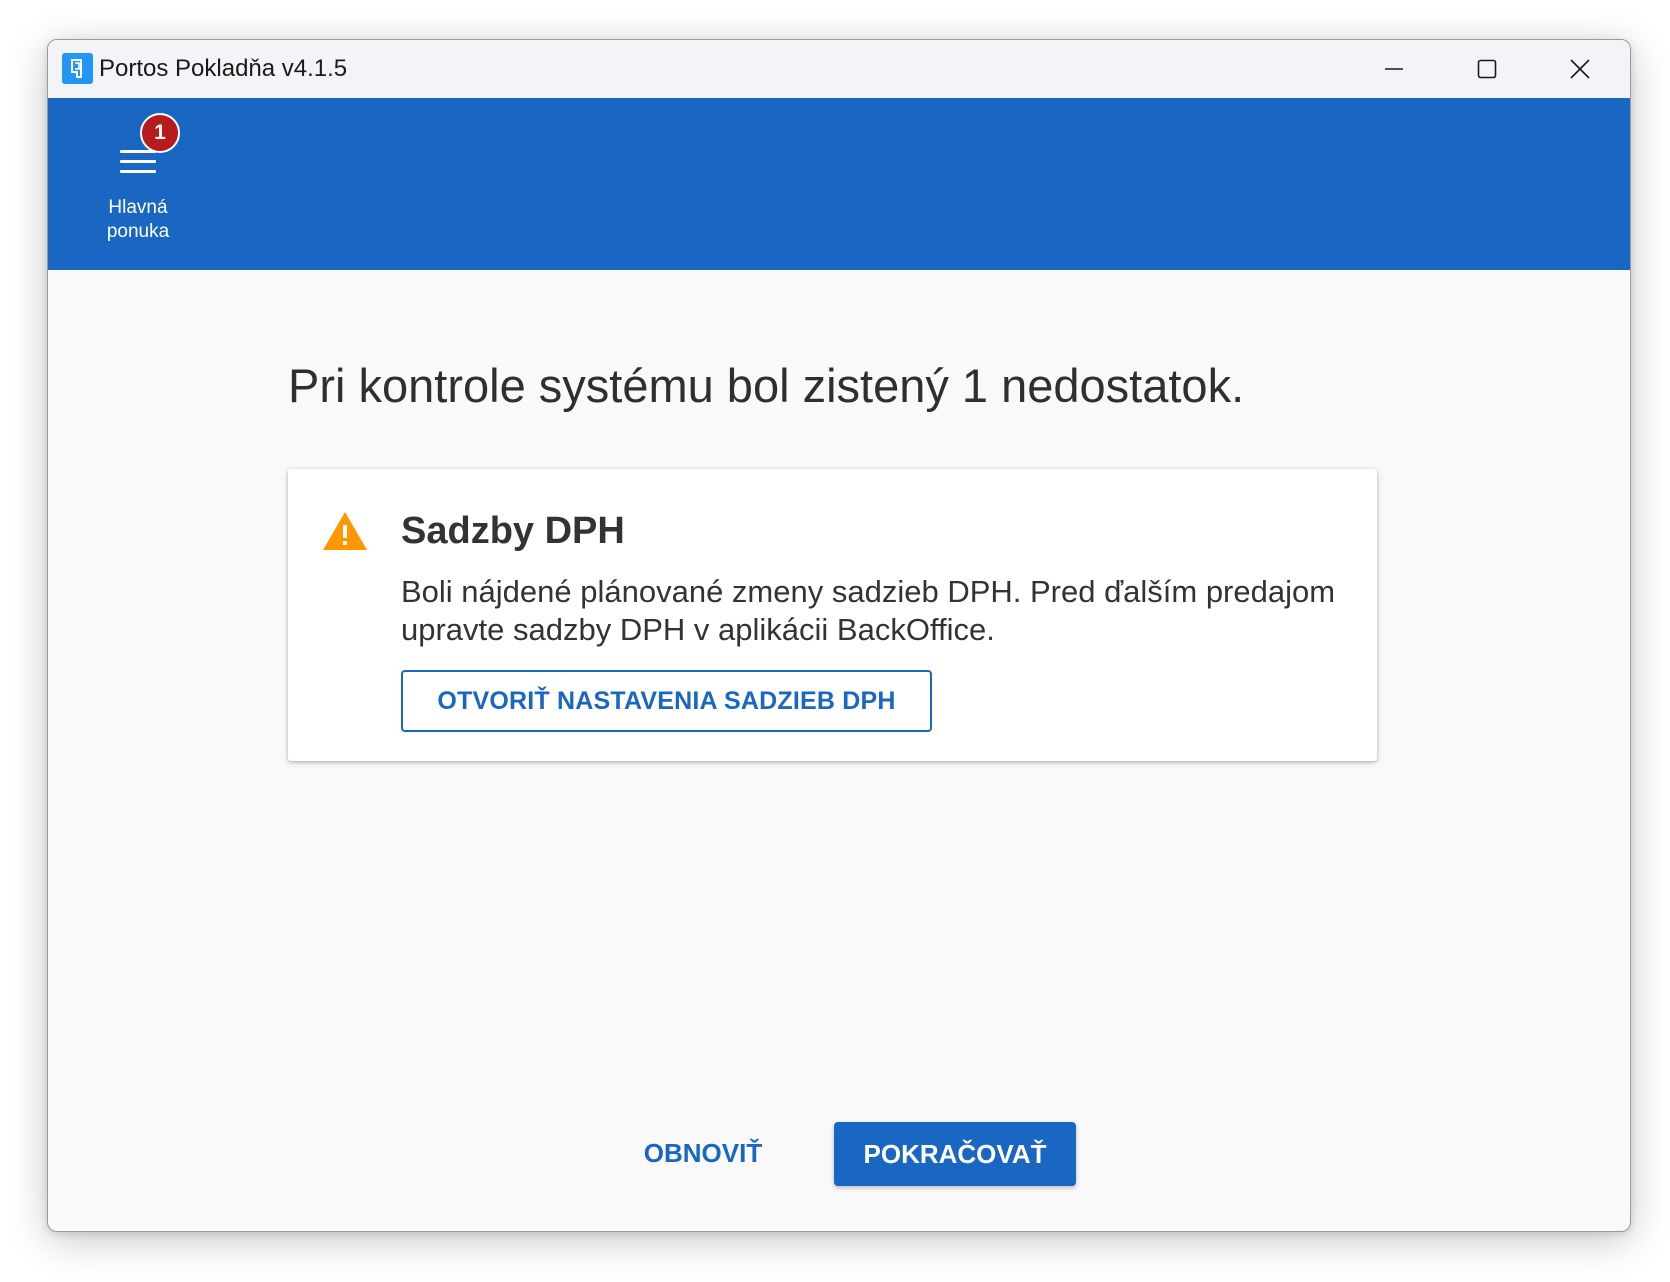 This screenshot has width=1670, height=1282. I want to click on title-bar: Portos Pokladňa v4.1.5, so click(839, 69).